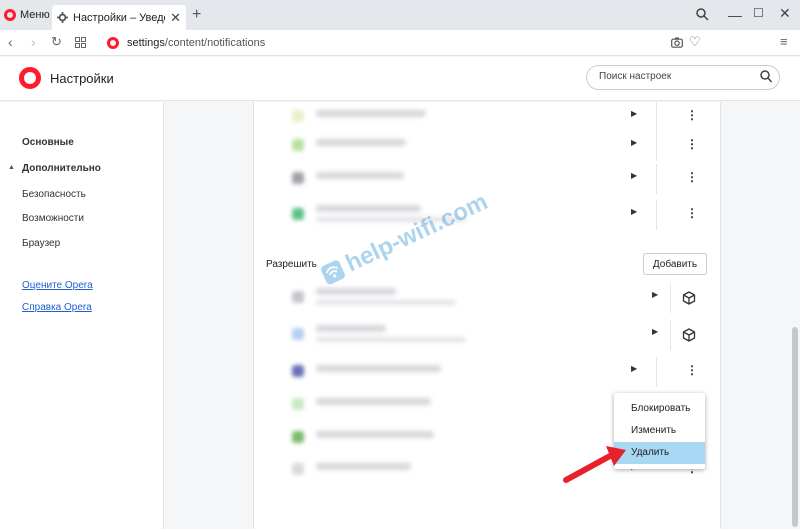 This screenshot has width=800, height=529. I want to click on opera-menu-button: Меню, so click(27, 15).